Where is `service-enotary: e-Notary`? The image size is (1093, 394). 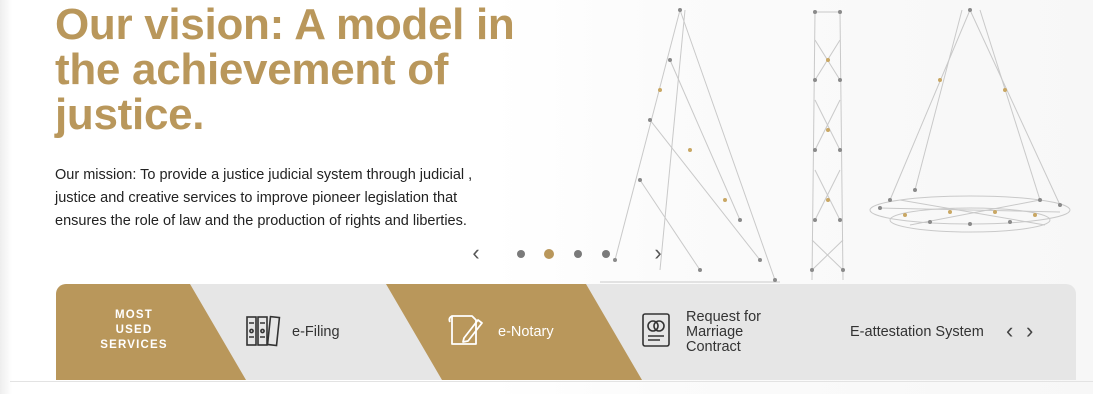
service-enotary: e-Notary is located at coordinates (499, 332).